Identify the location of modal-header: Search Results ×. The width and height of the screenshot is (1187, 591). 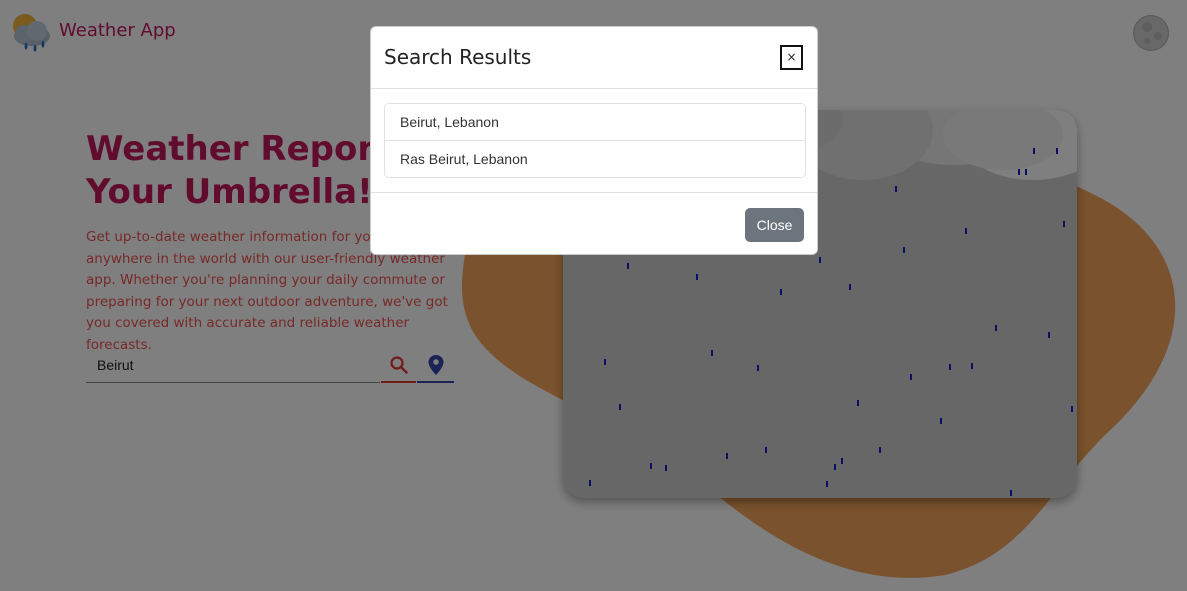
(594, 58).